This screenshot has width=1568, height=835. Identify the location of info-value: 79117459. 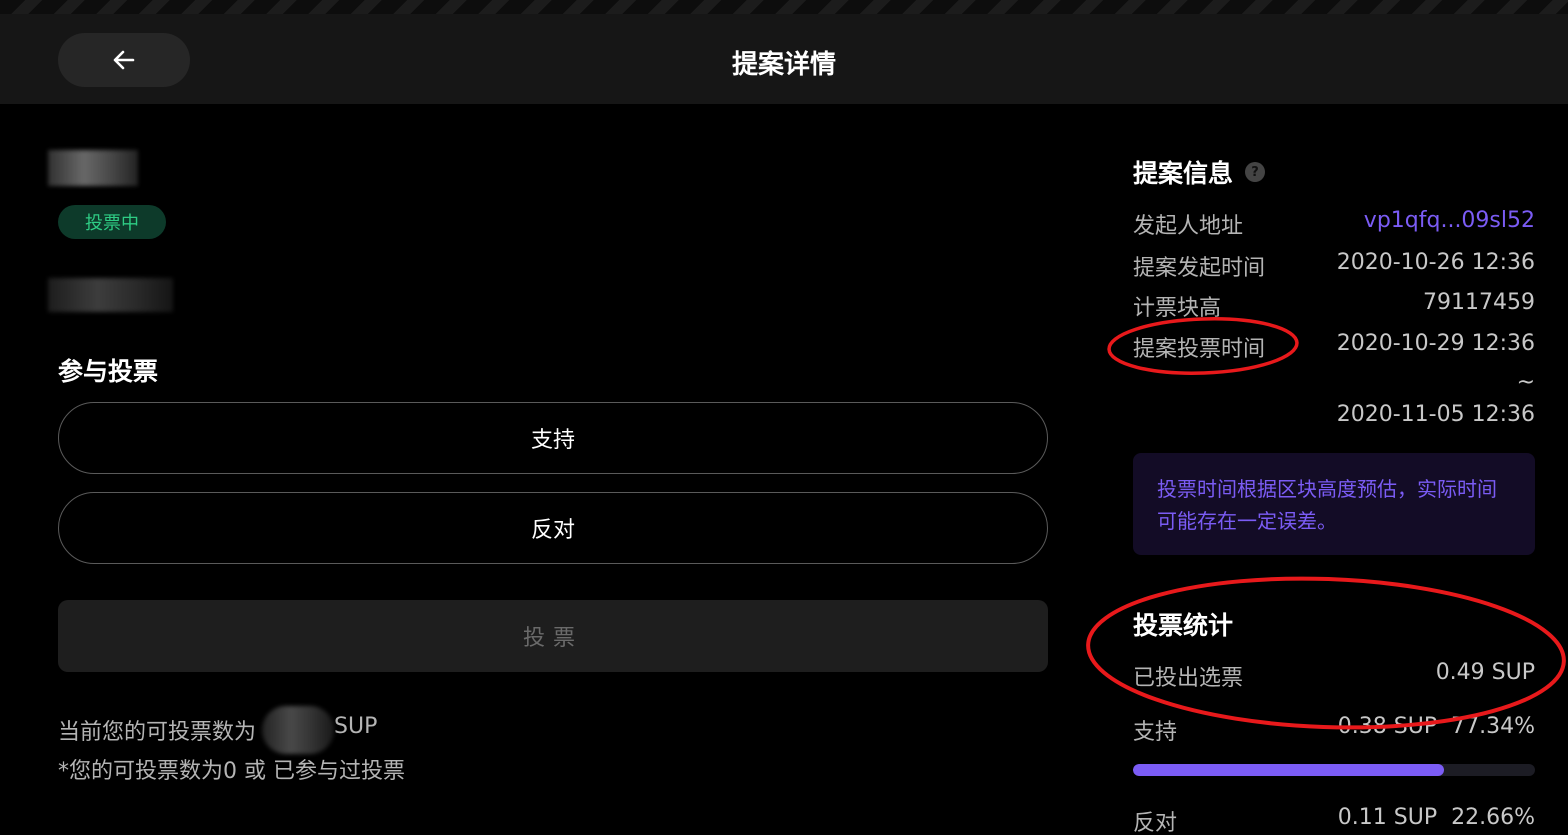
(1479, 302).